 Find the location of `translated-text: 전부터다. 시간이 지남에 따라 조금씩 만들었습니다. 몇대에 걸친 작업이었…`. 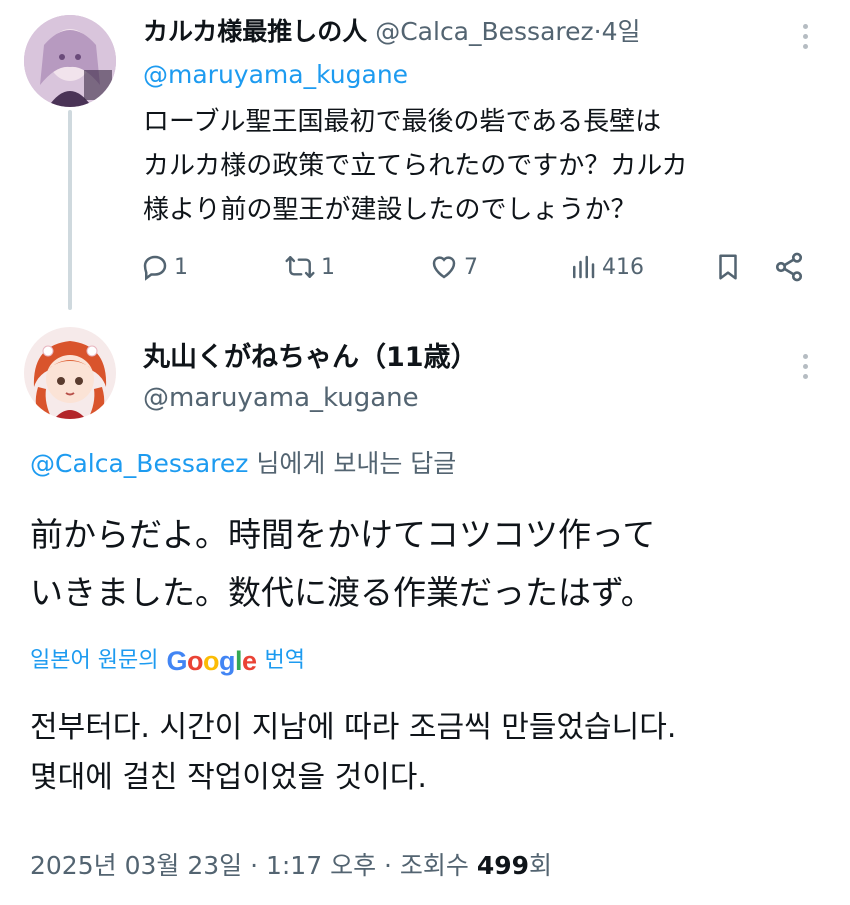

translated-text: 전부터다. 시간이 지남에 따라 조금씩 만들었습니다. 몇대에 걸친 작업이었… is located at coordinates (353, 753).